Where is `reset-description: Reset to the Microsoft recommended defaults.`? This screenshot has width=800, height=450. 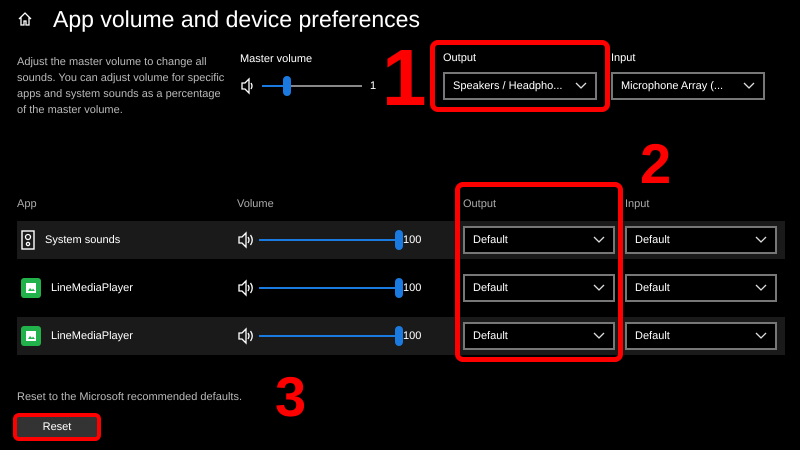 reset-description: Reset to the Microsoft recommended defaults. is located at coordinates (130, 397).